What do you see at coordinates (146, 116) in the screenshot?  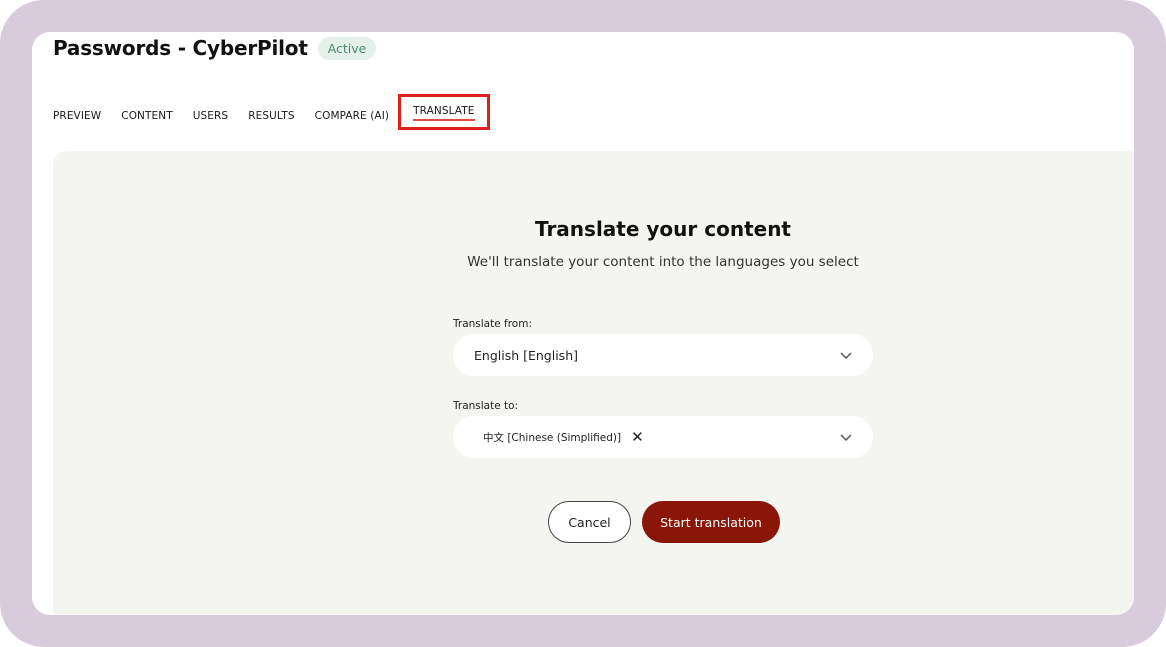 I see `tab-content: CONTENT` at bounding box center [146, 116].